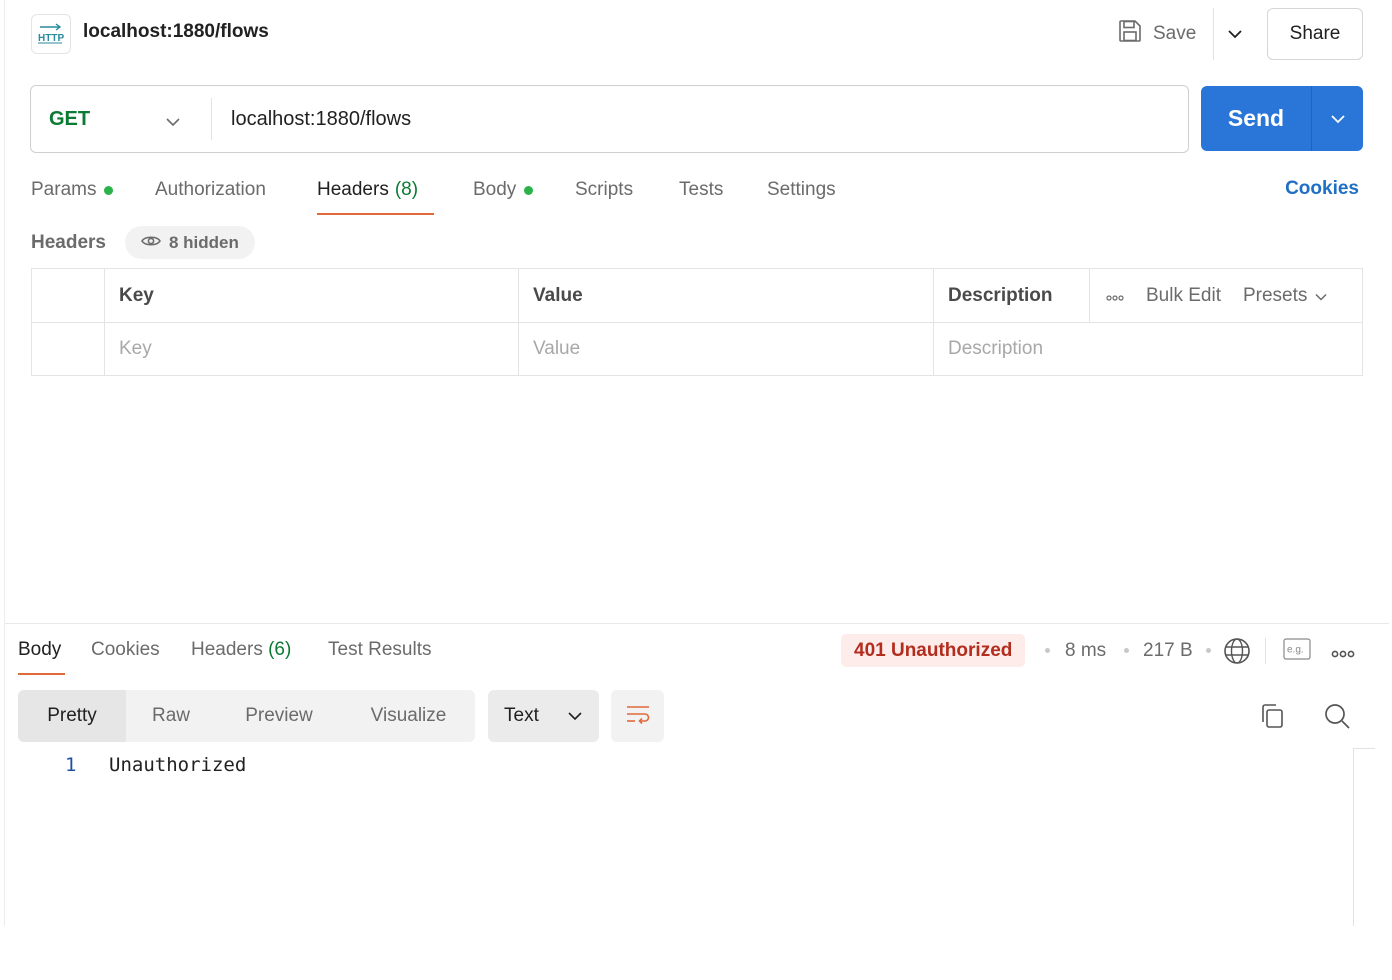 This screenshot has height=980, width=1392. I want to click on copy-icon, so click(1272, 716).